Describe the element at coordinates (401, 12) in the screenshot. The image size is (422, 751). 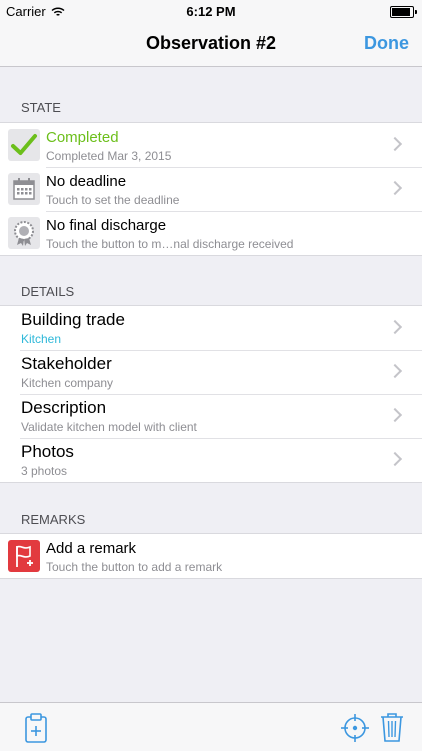
I see `battery-fill` at that location.